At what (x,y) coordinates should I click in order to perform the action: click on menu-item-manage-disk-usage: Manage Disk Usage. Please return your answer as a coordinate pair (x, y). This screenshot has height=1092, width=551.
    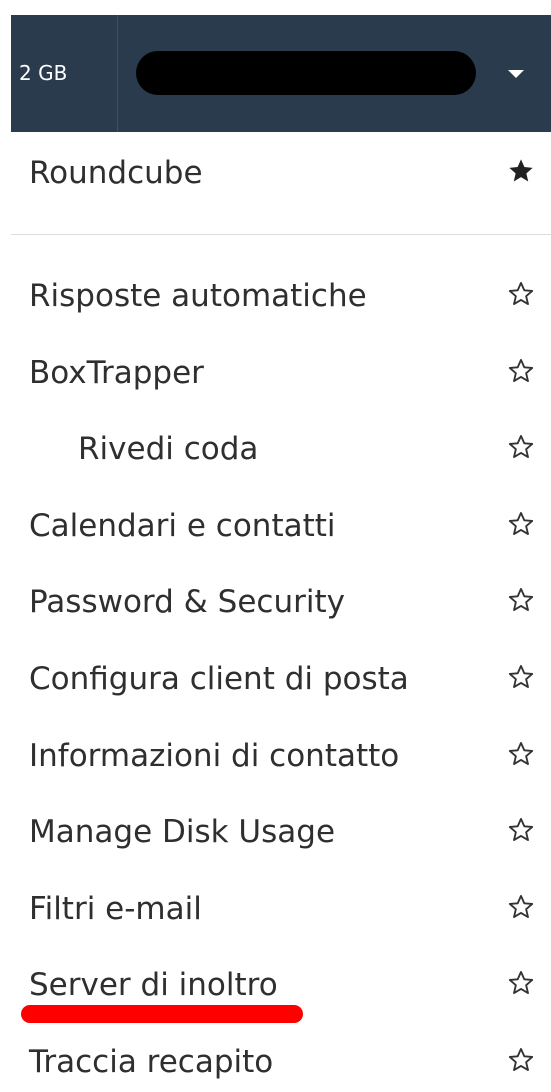
    Looking at the image, I should click on (281, 832).